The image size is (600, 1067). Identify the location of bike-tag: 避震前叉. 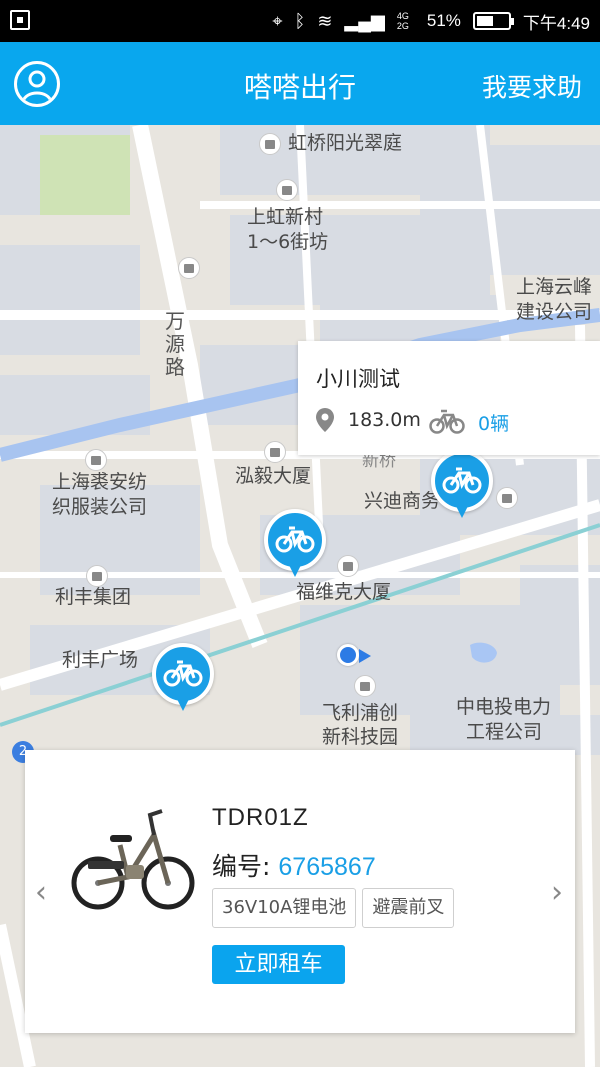
(408, 908).